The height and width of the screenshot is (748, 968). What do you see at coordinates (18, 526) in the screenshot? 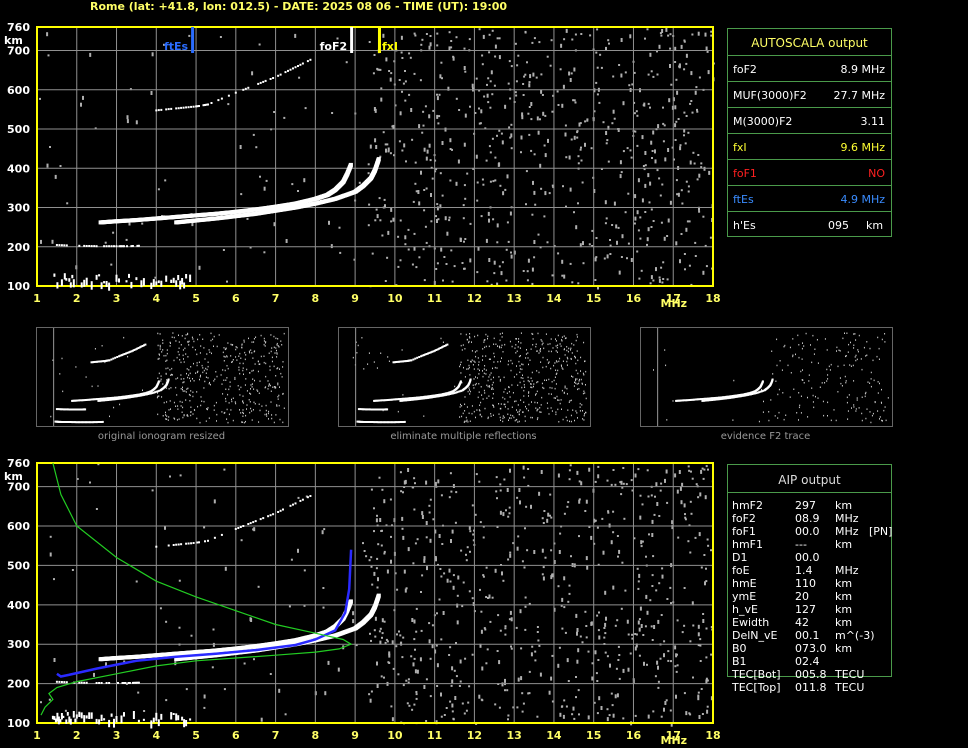
I see `y-tick-label: 600` at bounding box center [18, 526].